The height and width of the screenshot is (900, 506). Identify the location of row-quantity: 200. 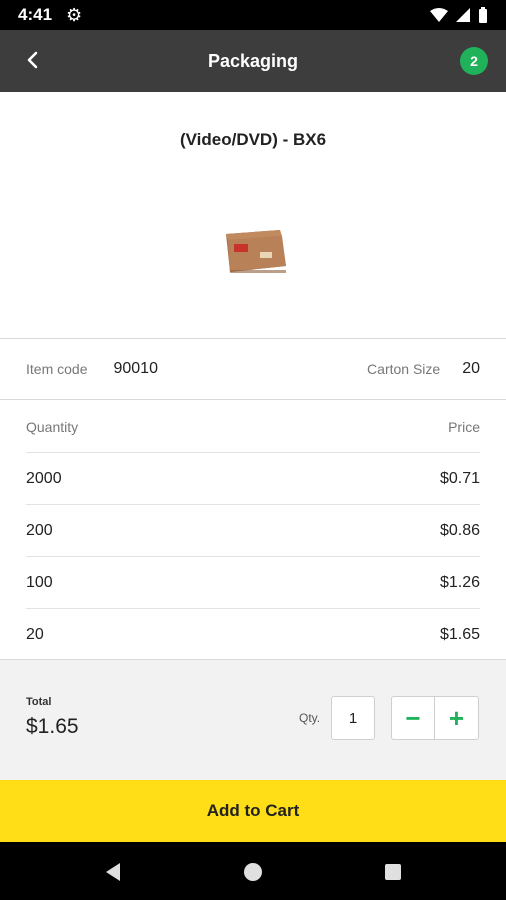
(39, 530).